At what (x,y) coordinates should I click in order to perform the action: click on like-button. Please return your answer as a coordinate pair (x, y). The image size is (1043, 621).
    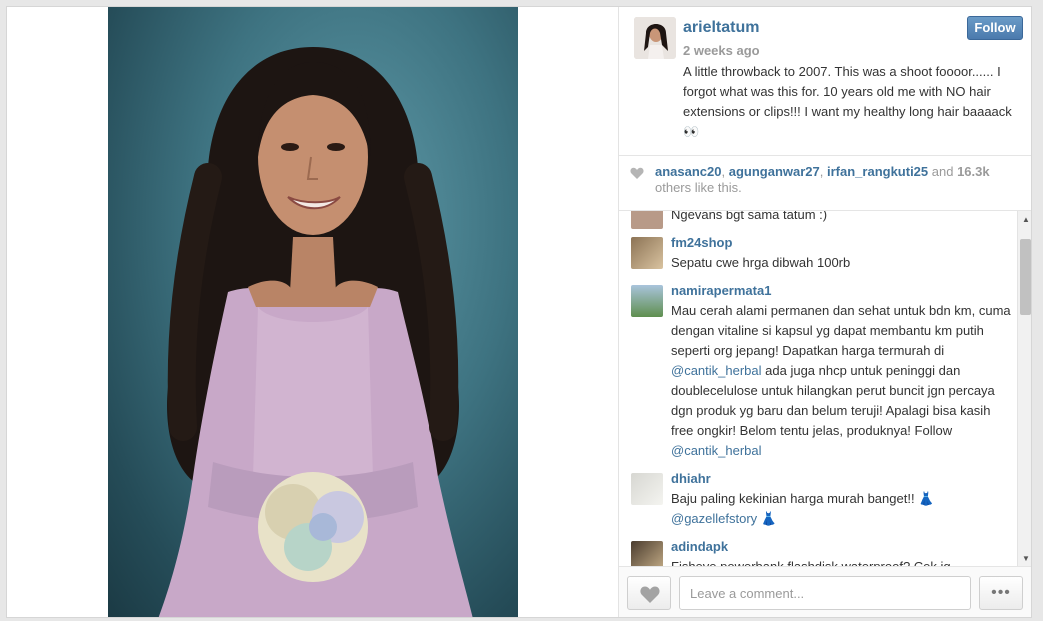
    Looking at the image, I should click on (649, 593).